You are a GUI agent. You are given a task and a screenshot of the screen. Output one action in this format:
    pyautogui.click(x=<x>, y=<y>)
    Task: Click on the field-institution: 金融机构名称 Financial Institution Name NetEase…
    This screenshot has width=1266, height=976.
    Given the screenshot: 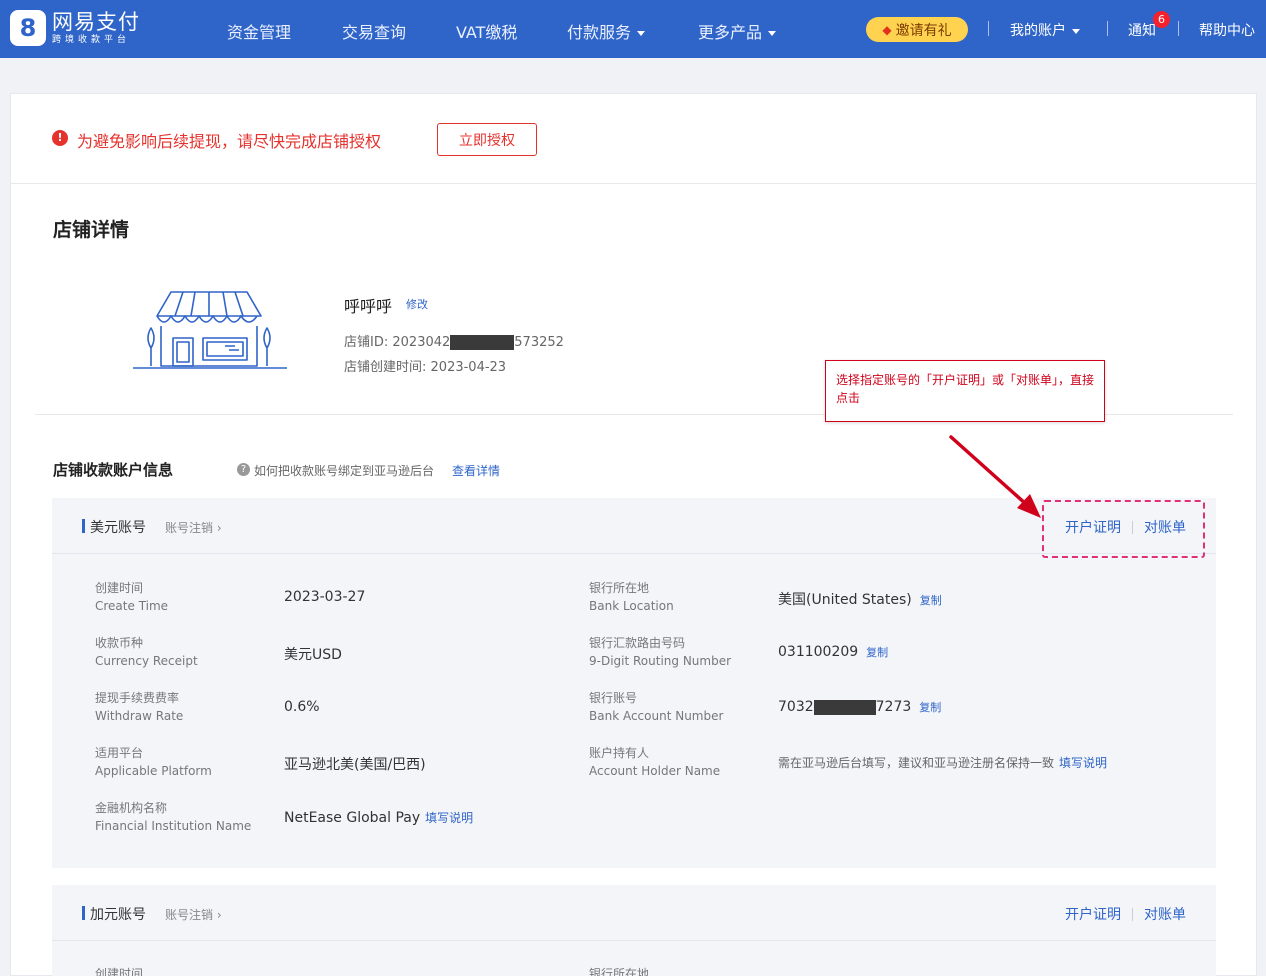 What is the action you would take?
    pyautogui.click(x=284, y=817)
    